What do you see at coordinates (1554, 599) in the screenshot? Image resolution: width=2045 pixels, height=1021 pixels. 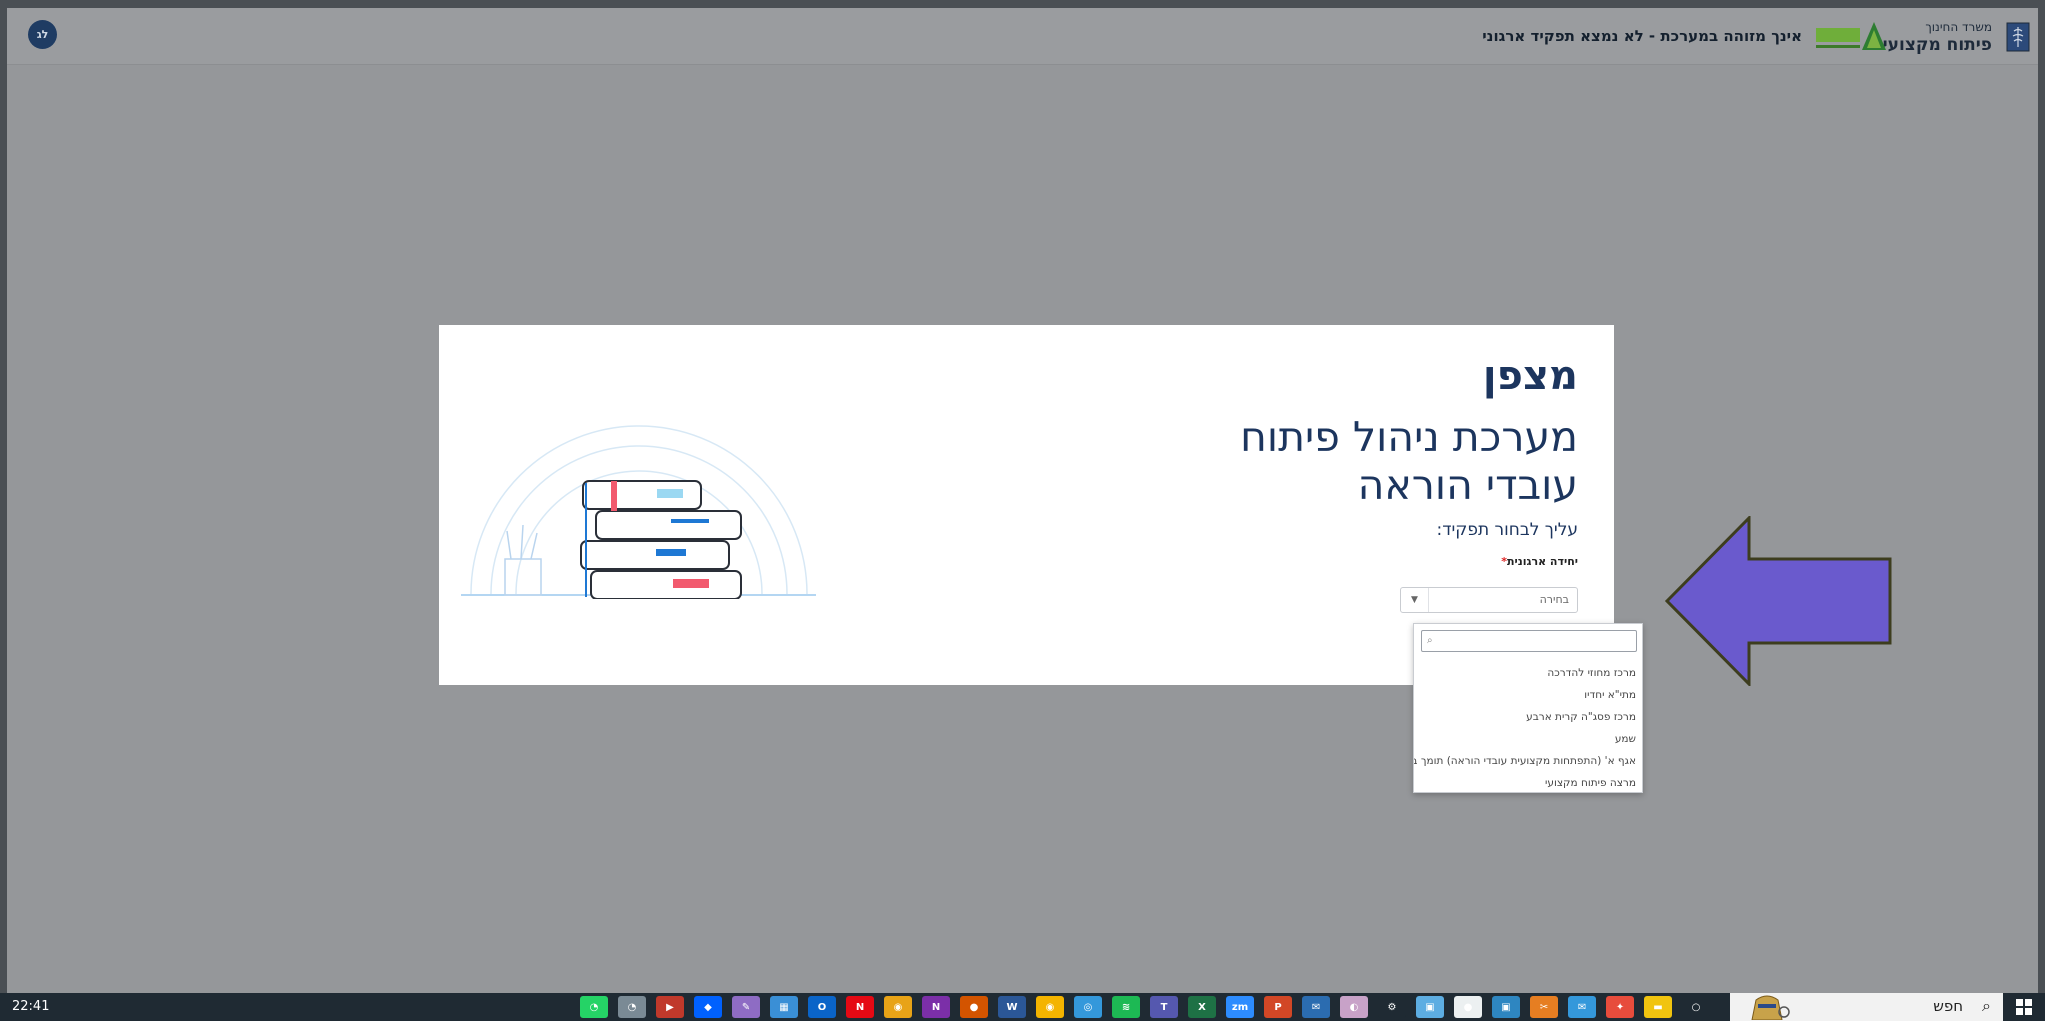 I see `org-unit-select-value: בחירה` at bounding box center [1554, 599].